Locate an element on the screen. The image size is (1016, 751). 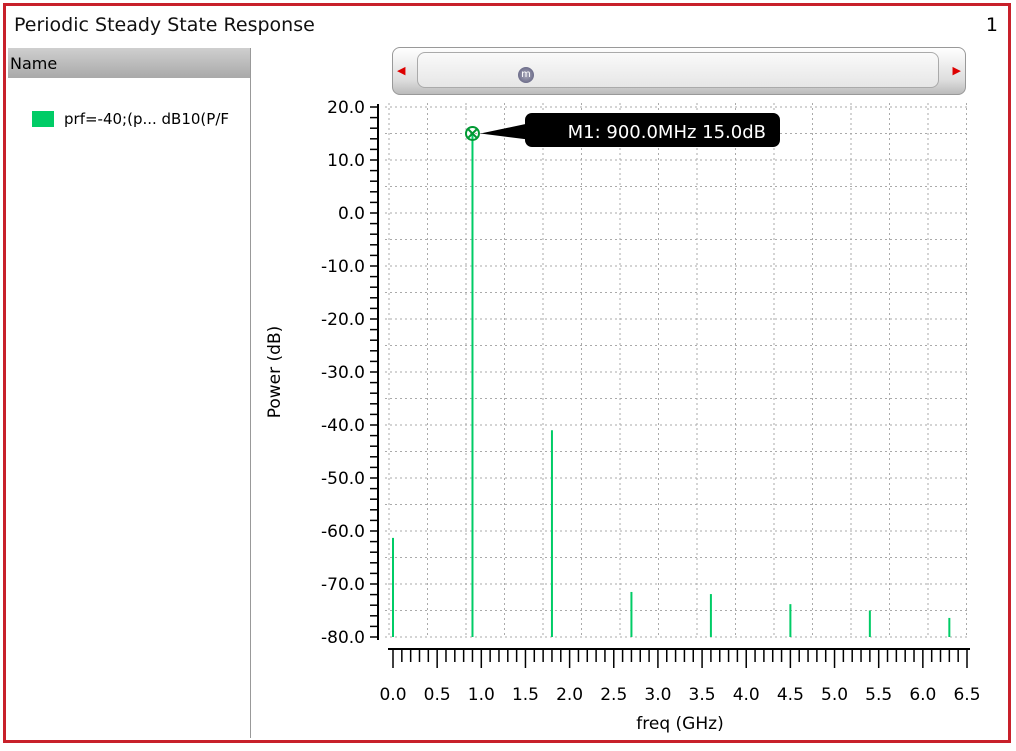
y-tick-label: -60.0 is located at coordinates (343, 532).